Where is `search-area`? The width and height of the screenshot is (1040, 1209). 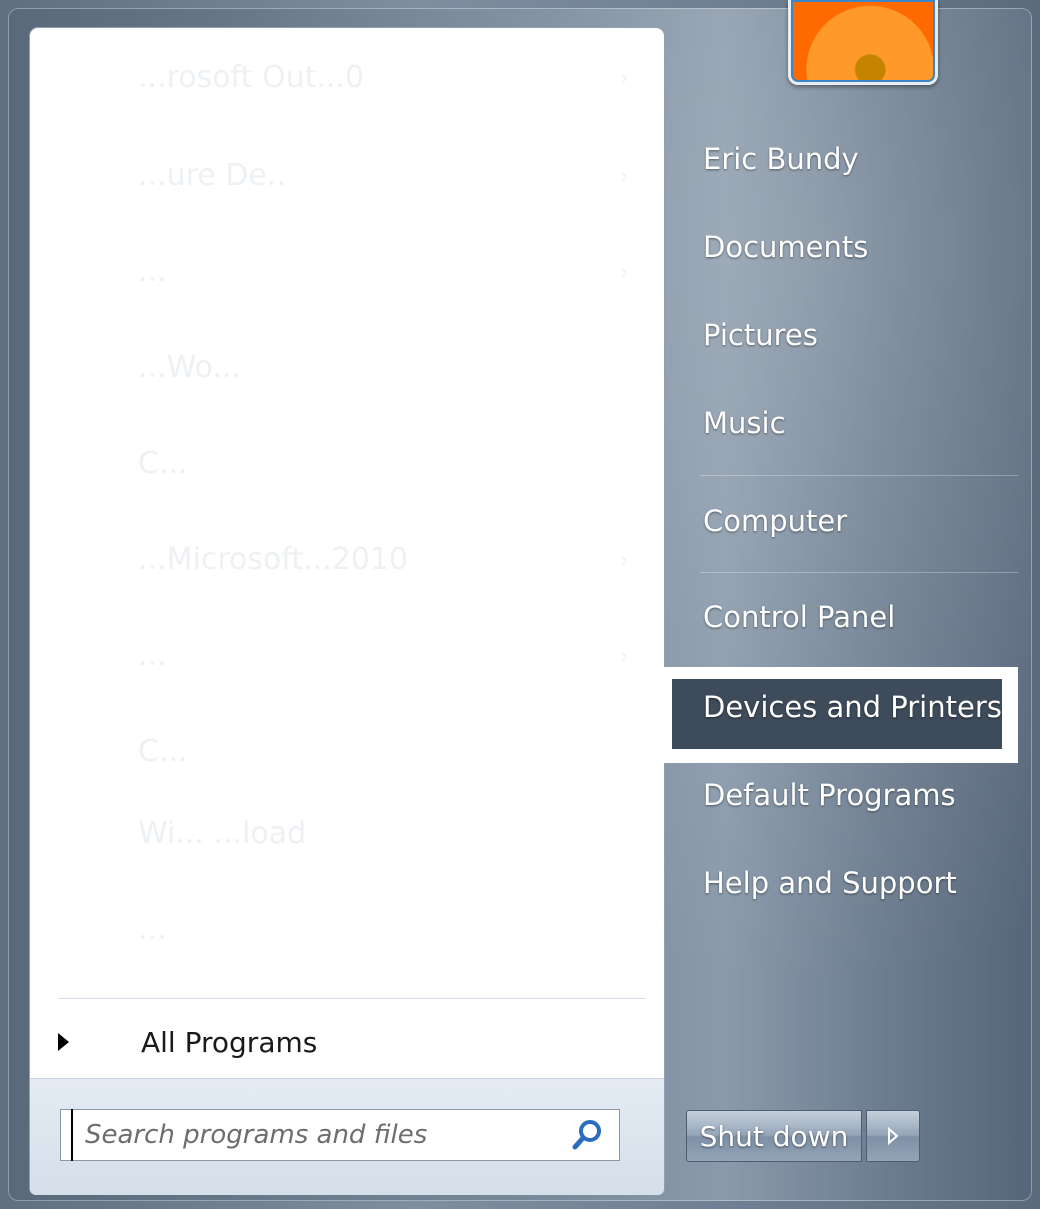
search-area is located at coordinates (347, 1136).